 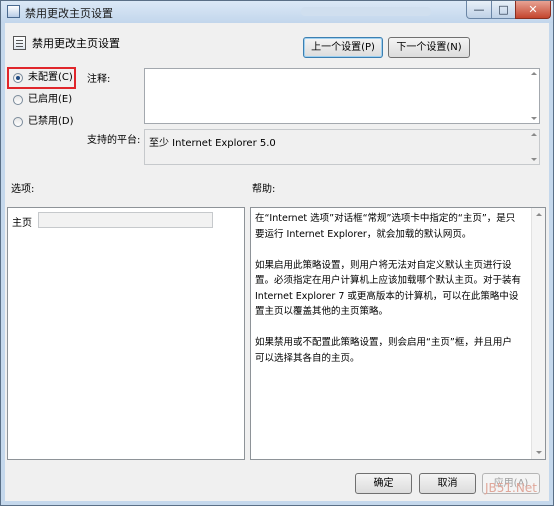 What do you see at coordinates (342, 147) in the screenshot?
I see `platform-field: 至少 Internet Explorer 5.0` at bounding box center [342, 147].